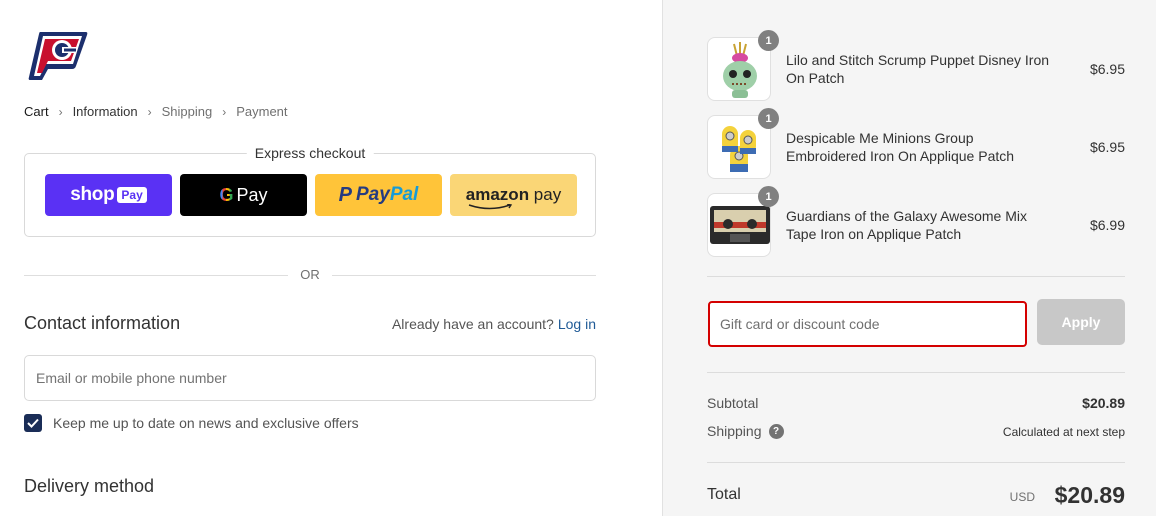 This screenshot has height=516, width=1156. Describe the element at coordinates (513, 197) in the screenshot. I see `amazon-pay-wordmark: amazon pay` at that location.